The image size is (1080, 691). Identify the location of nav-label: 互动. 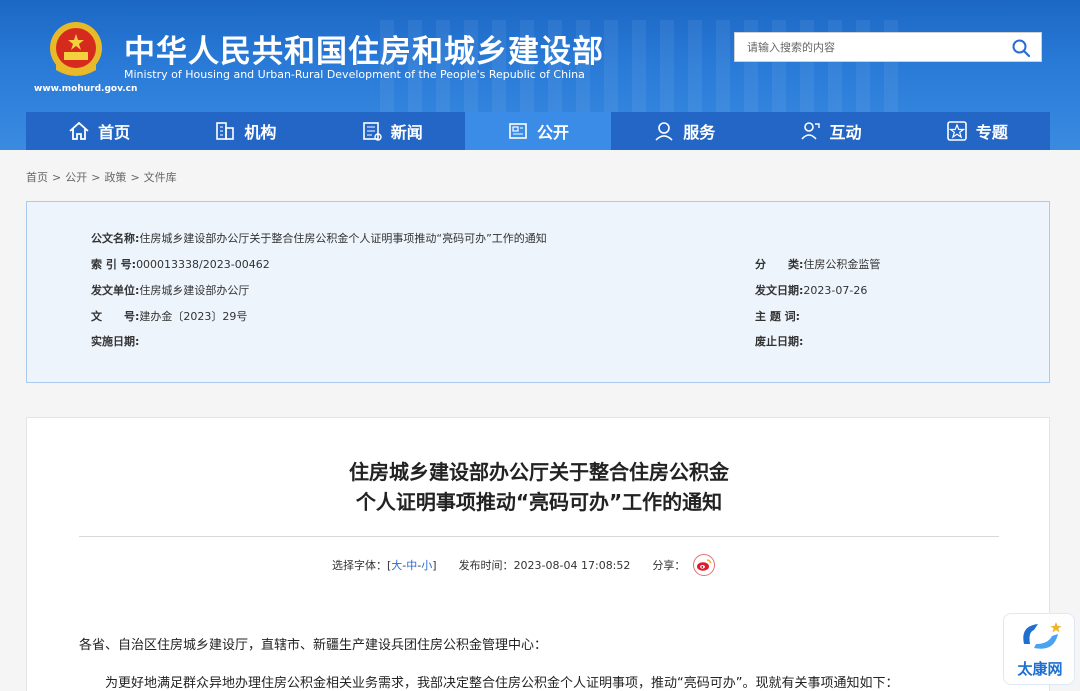
(845, 132).